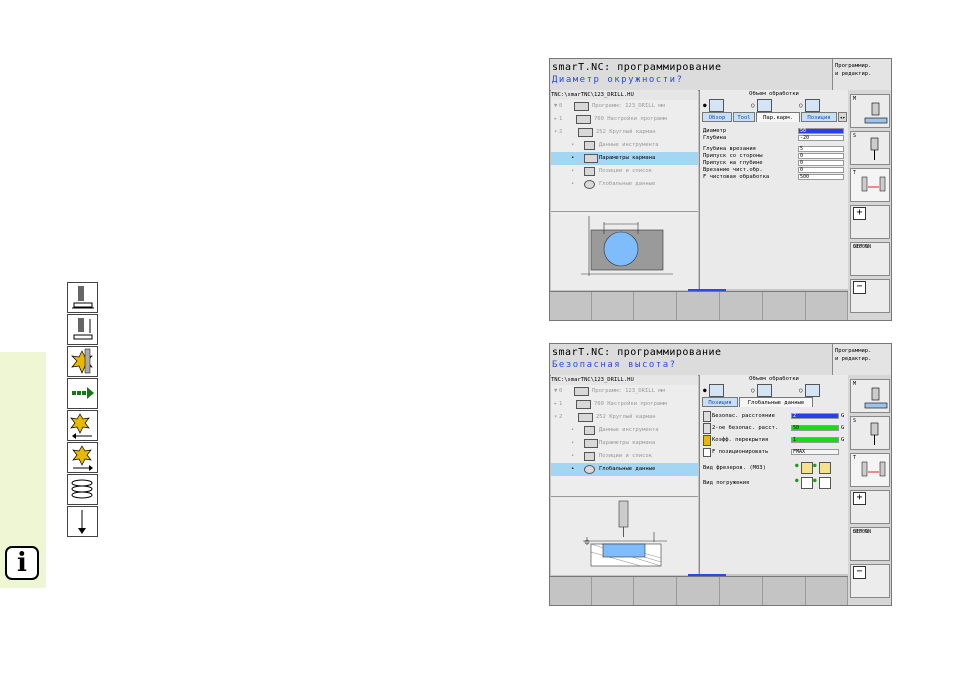 The height and width of the screenshot is (673, 954). What do you see at coordinates (561, 417) in the screenshot?
I see `tree-num: 2` at bounding box center [561, 417].